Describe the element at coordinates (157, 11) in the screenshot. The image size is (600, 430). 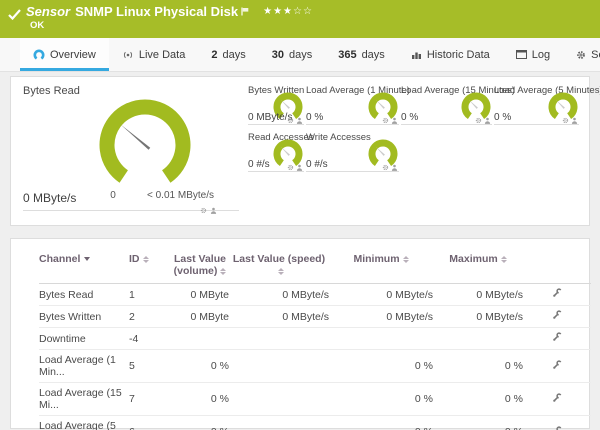
I see `sensor-name: SNMP Linux Physical Disk` at that location.